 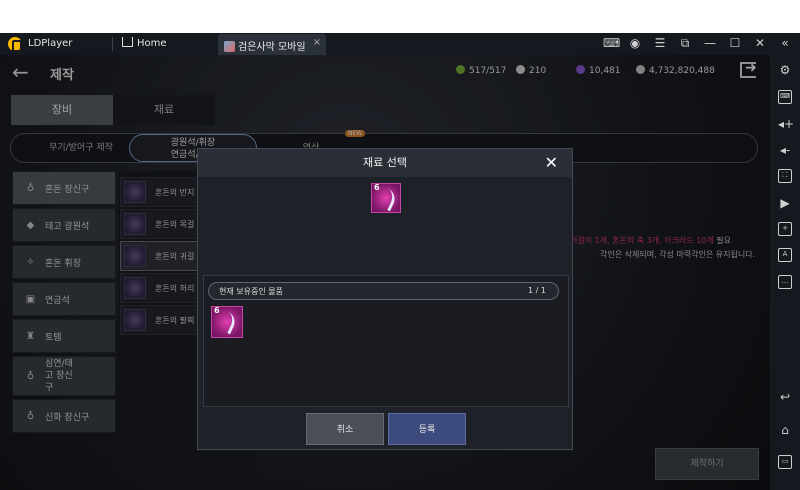 I want to click on app-name: LDPlayer, so click(x=50, y=43).